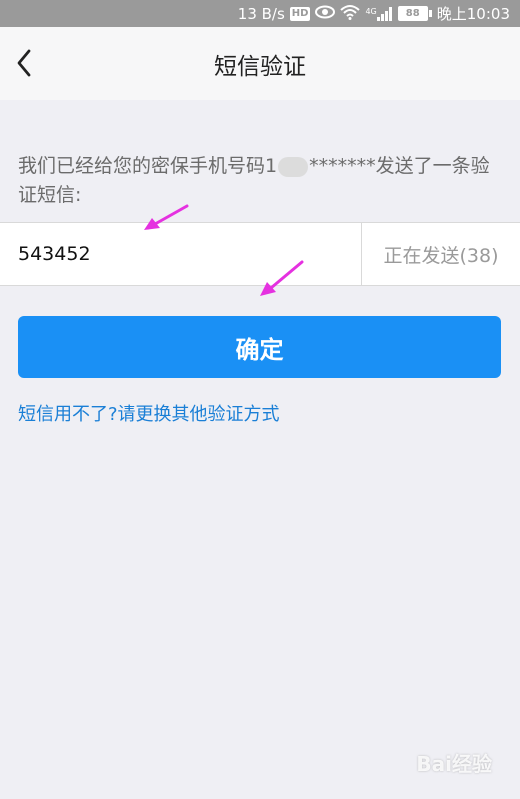 This screenshot has width=520, height=799. Describe the element at coordinates (259, 347) in the screenshot. I see `confirm-button: 确定` at that location.